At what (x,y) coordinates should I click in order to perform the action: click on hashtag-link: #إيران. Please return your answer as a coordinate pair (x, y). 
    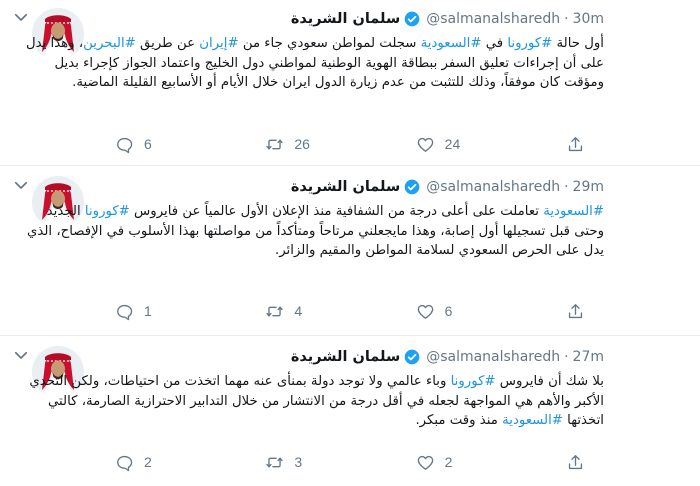
    Looking at the image, I should click on (218, 43).